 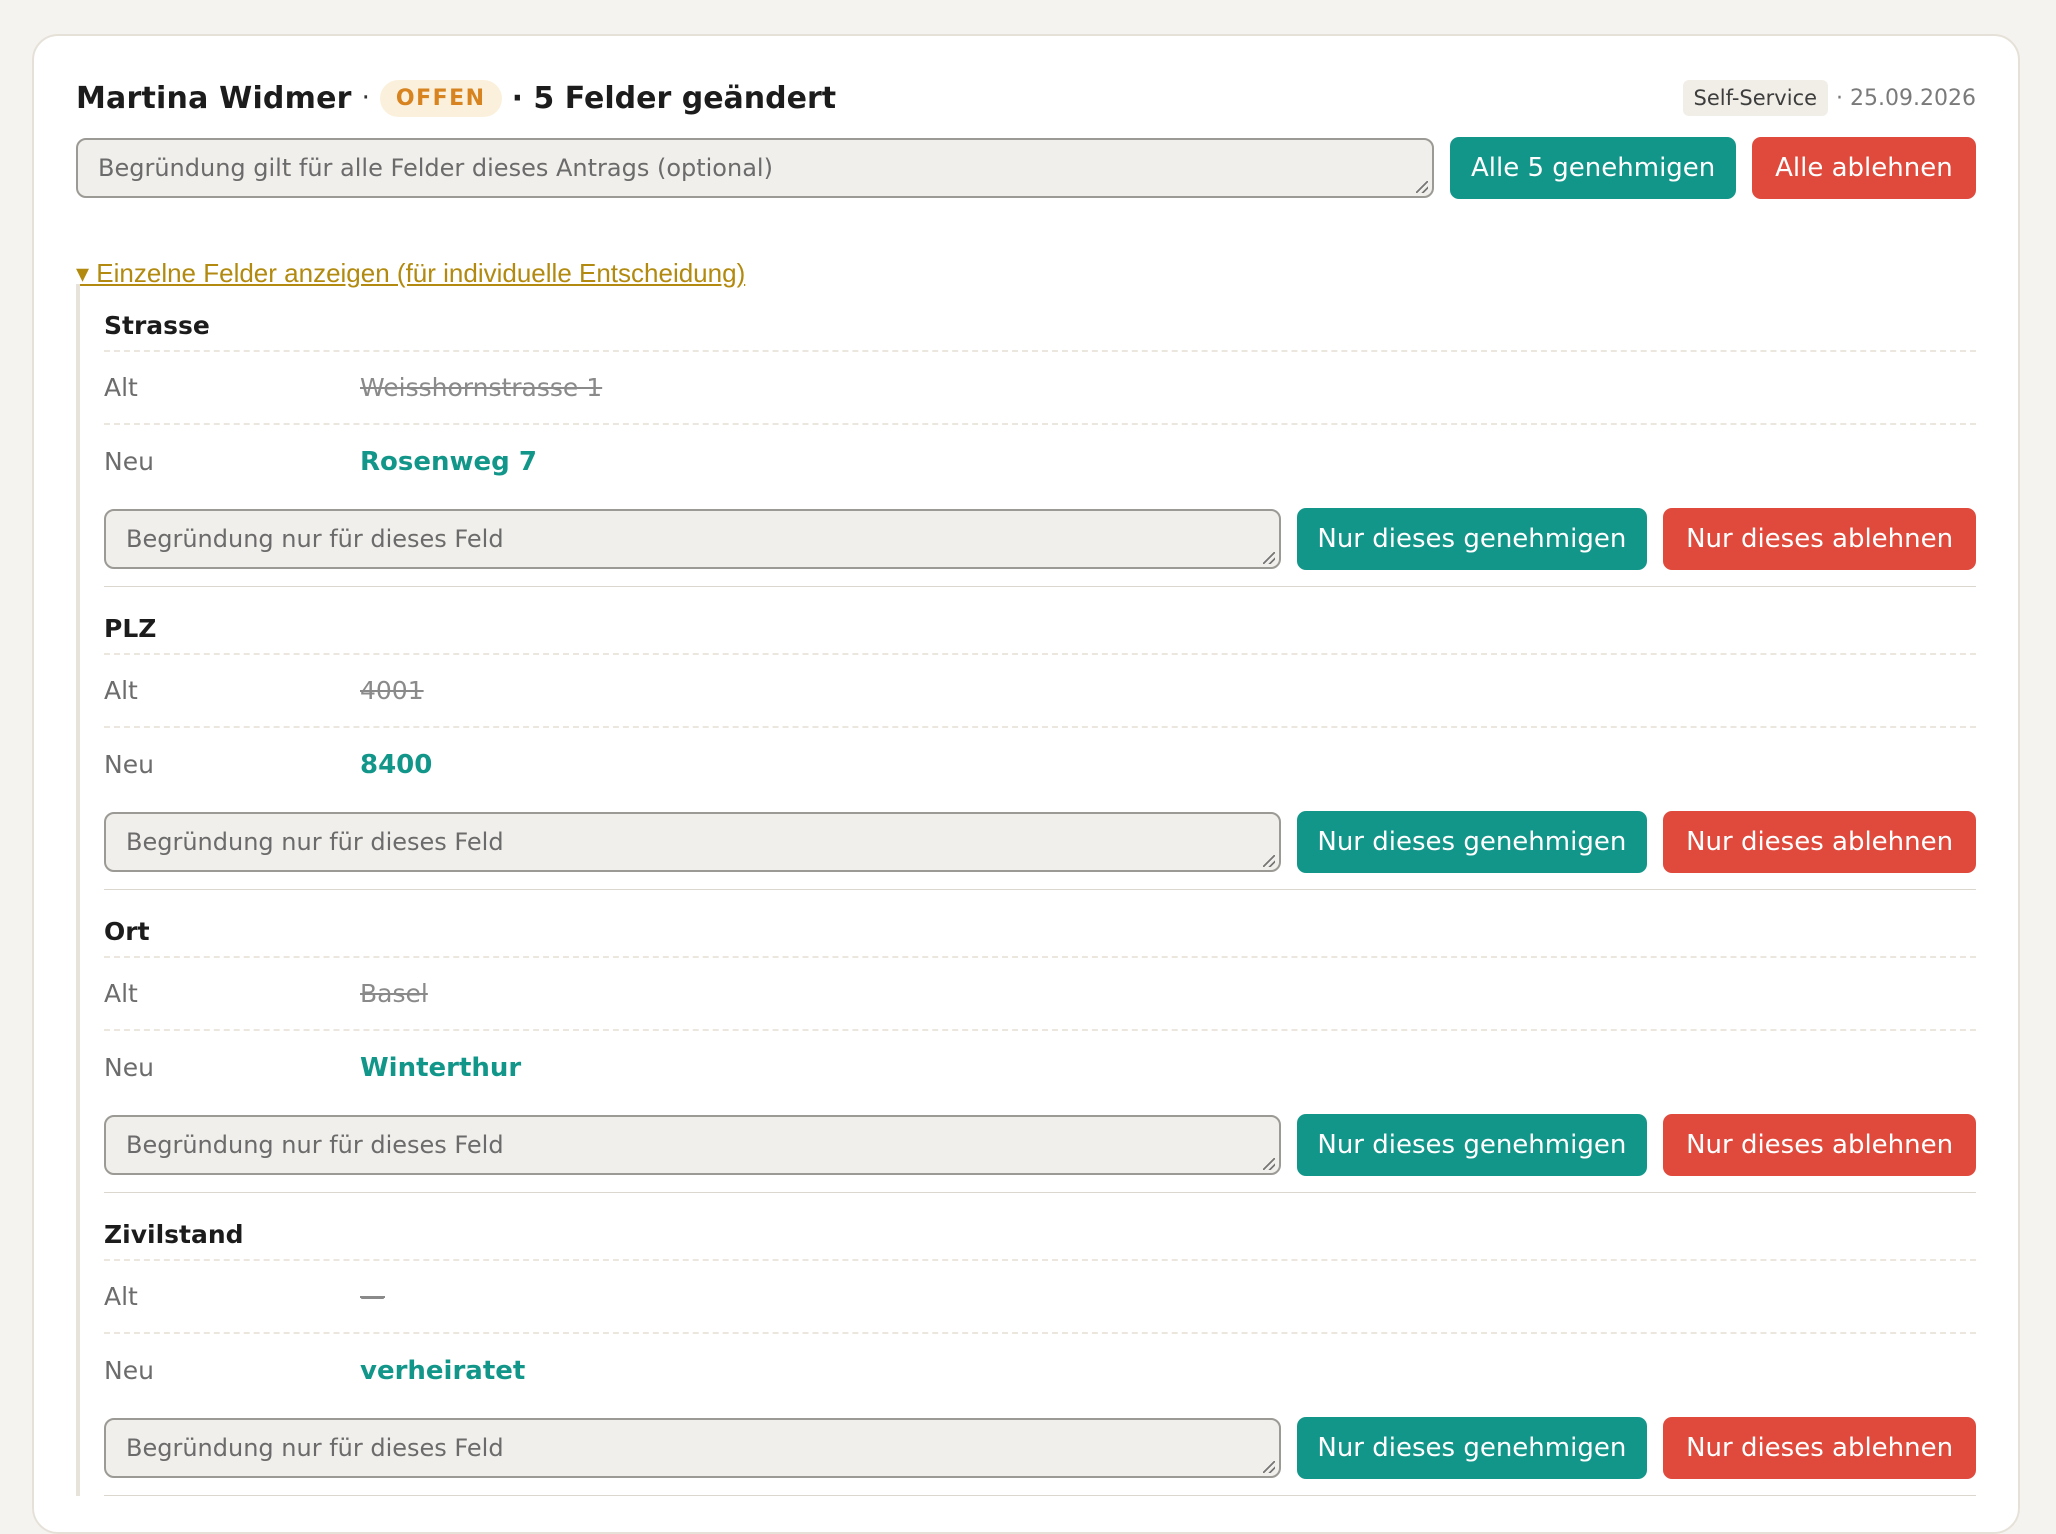 What do you see at coordinates (1040, 621) in the screenshot?
I see `field-title: PLZ` at bounding box center [1040, 621].